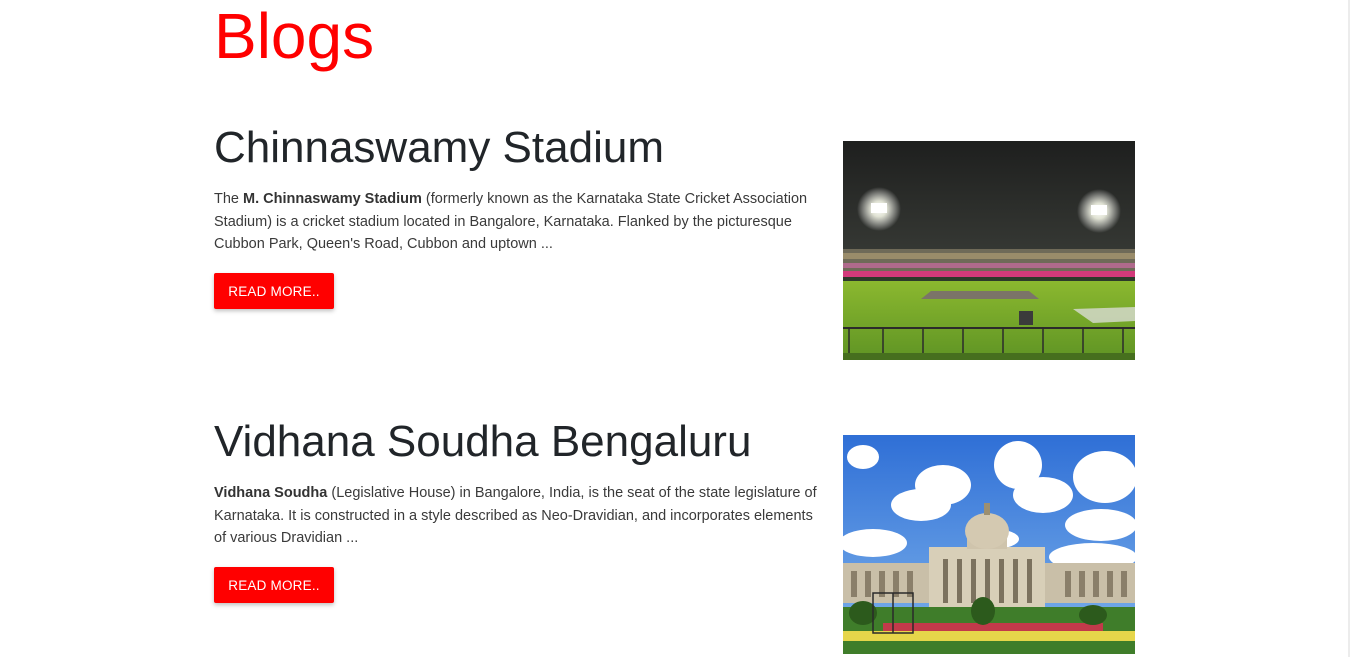 The image size is (1350, 657). I want to click on vidhana-soudha-photo, so click(989, 544).